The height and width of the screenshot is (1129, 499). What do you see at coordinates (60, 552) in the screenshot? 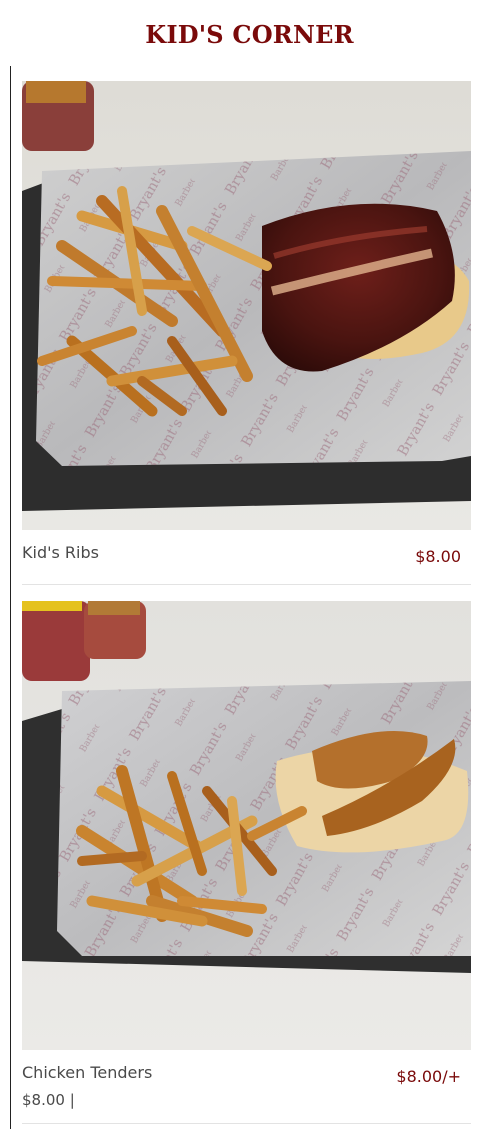
I see `menu-item-name: Kid's Ribs` at bounding box center [60, 552].